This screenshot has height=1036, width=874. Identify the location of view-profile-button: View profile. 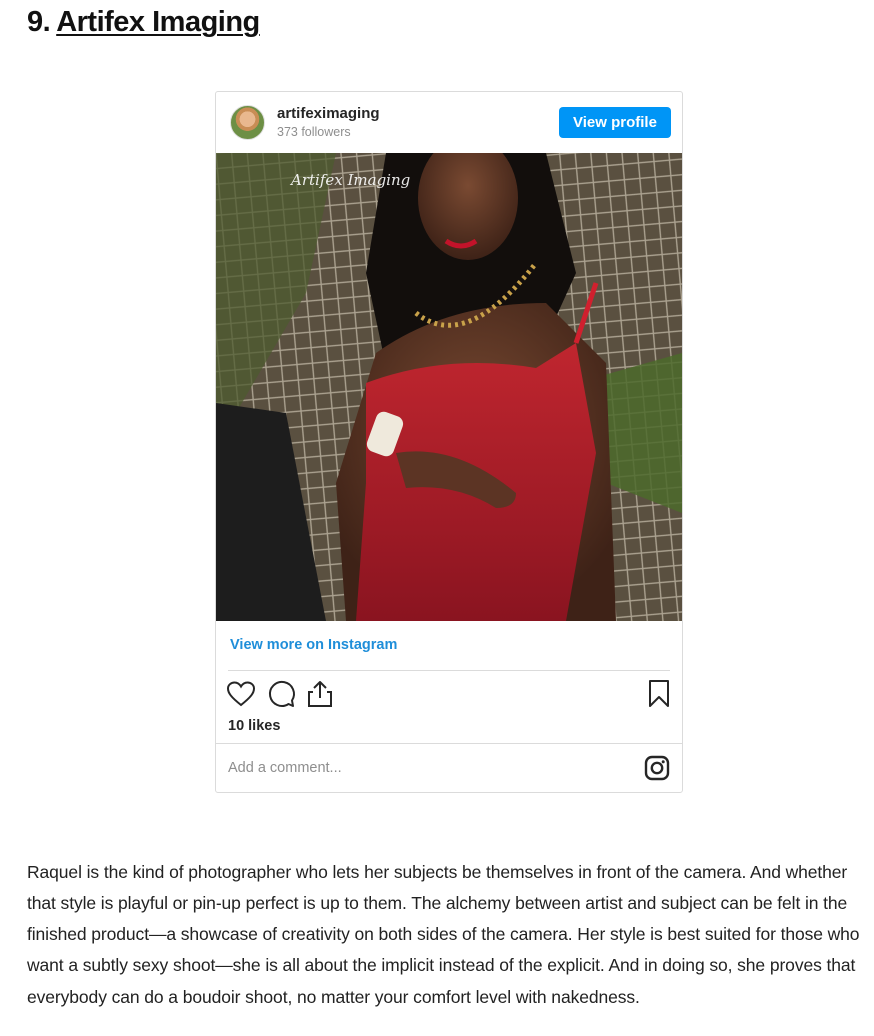
(615, 122).